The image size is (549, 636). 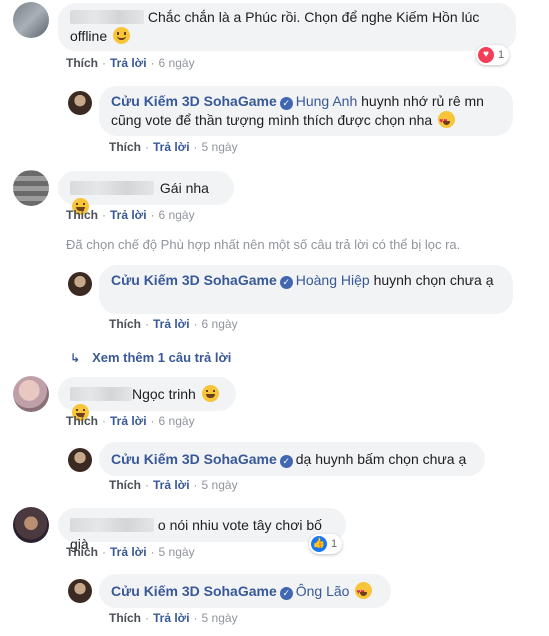 I want to click on love-reaction-icon: ♥, so click(x=486, y=55).